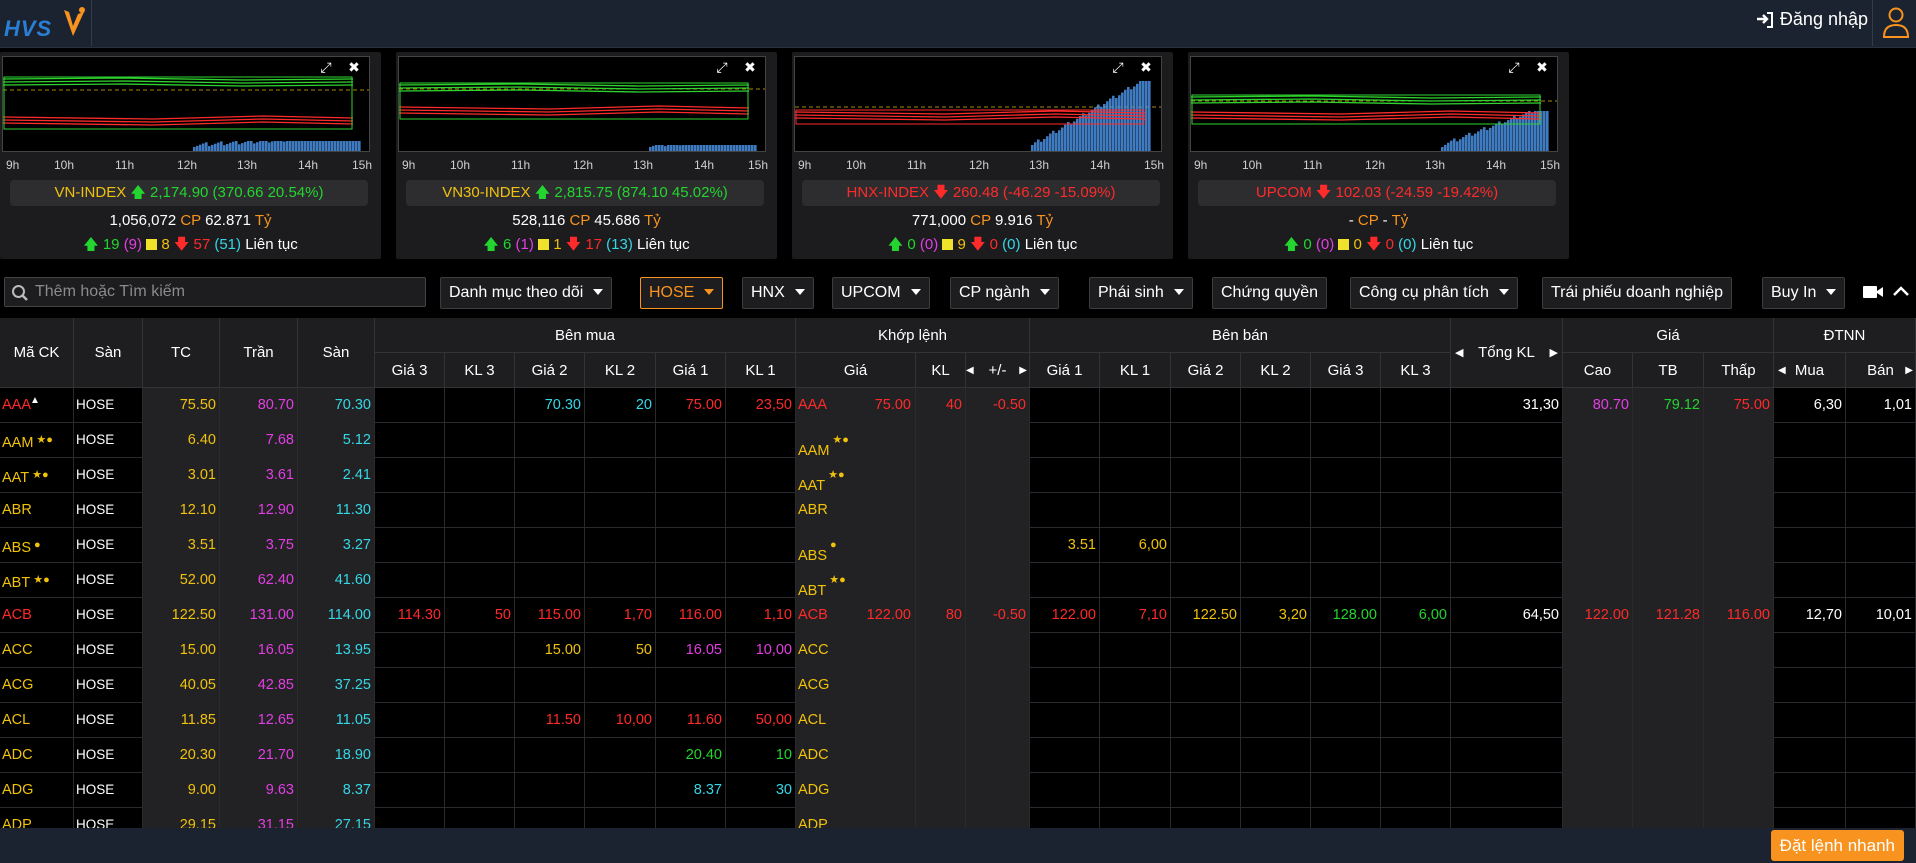 Image resolution: width=1916 pixels, height=863 pixels. Describe the element at coordinates (37, 818) in the screenshot. I see `cell-symbol: ADP` at that location.